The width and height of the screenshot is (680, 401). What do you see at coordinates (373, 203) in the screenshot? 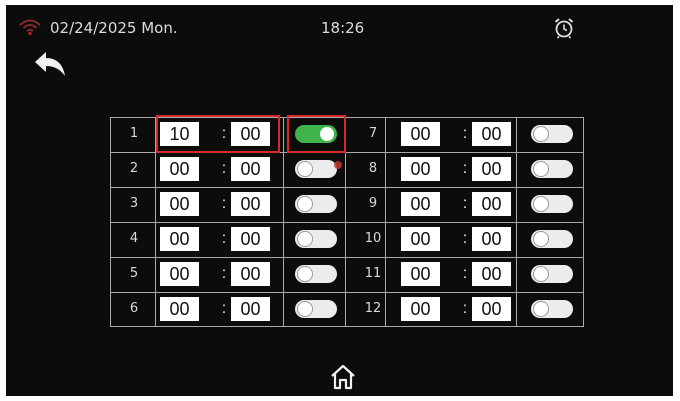
I see `slot-number: 9` at bounding box center [373, 203].